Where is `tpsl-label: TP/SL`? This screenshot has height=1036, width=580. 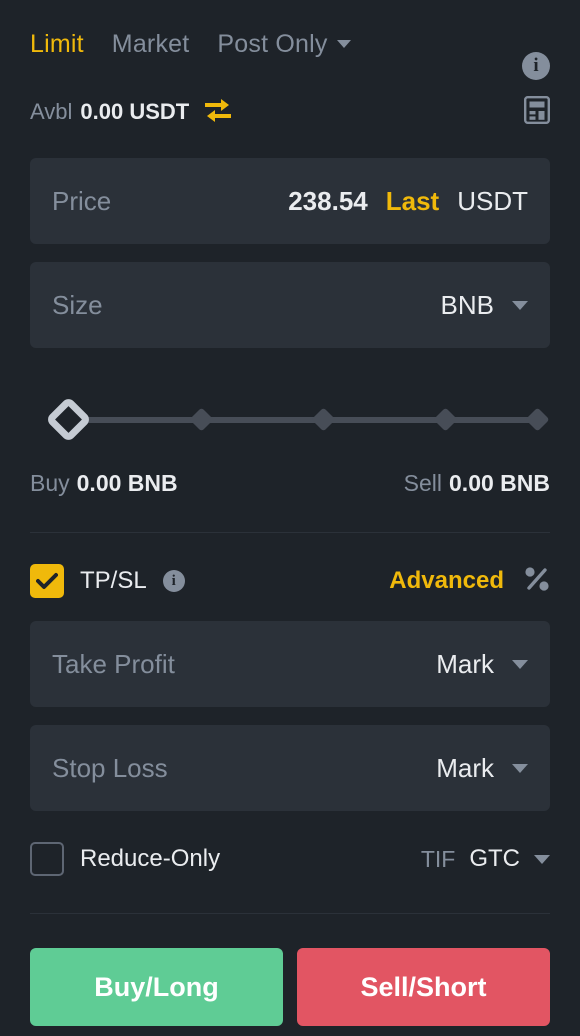 tpsl-label: TP/SL is located at coordinates (113, 580).